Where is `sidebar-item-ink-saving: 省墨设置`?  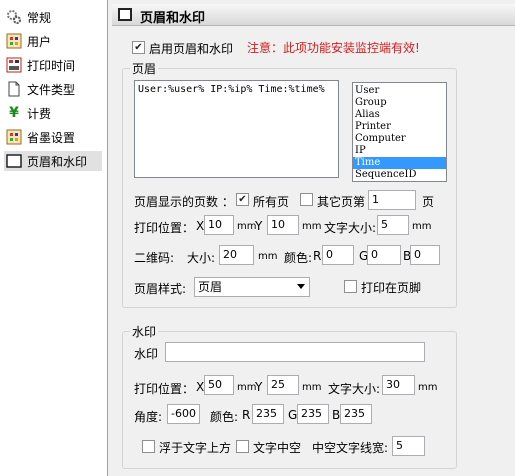 sidebar-item-ink-saving: 省墨设置 is located at coordinates (53, 137).